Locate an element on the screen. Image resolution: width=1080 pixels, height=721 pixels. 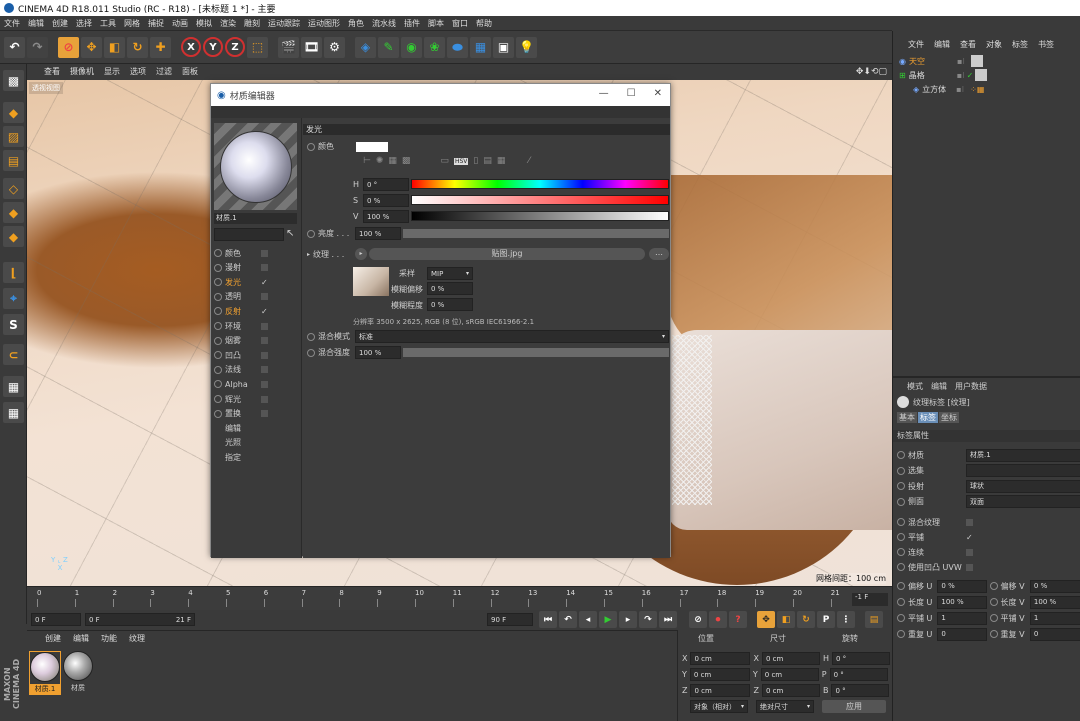
lattice-enabled-check-icon: ✓ is located at coordinates (970, 75).